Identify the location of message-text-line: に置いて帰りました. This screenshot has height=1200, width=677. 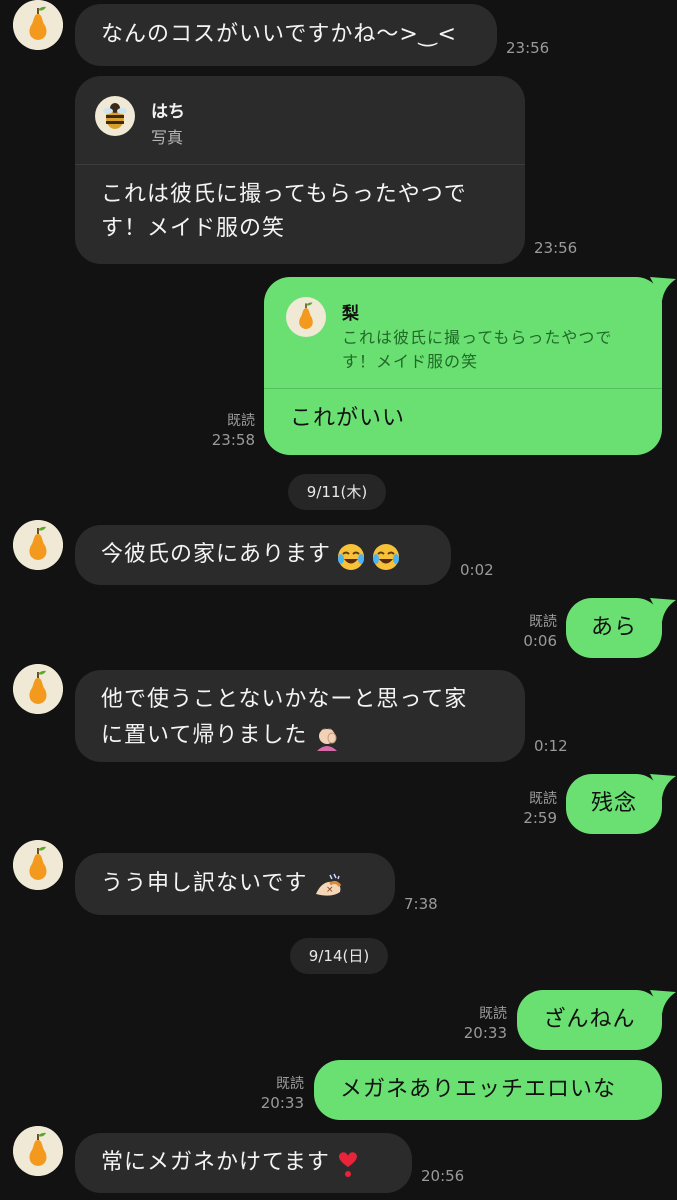
(204, 735).